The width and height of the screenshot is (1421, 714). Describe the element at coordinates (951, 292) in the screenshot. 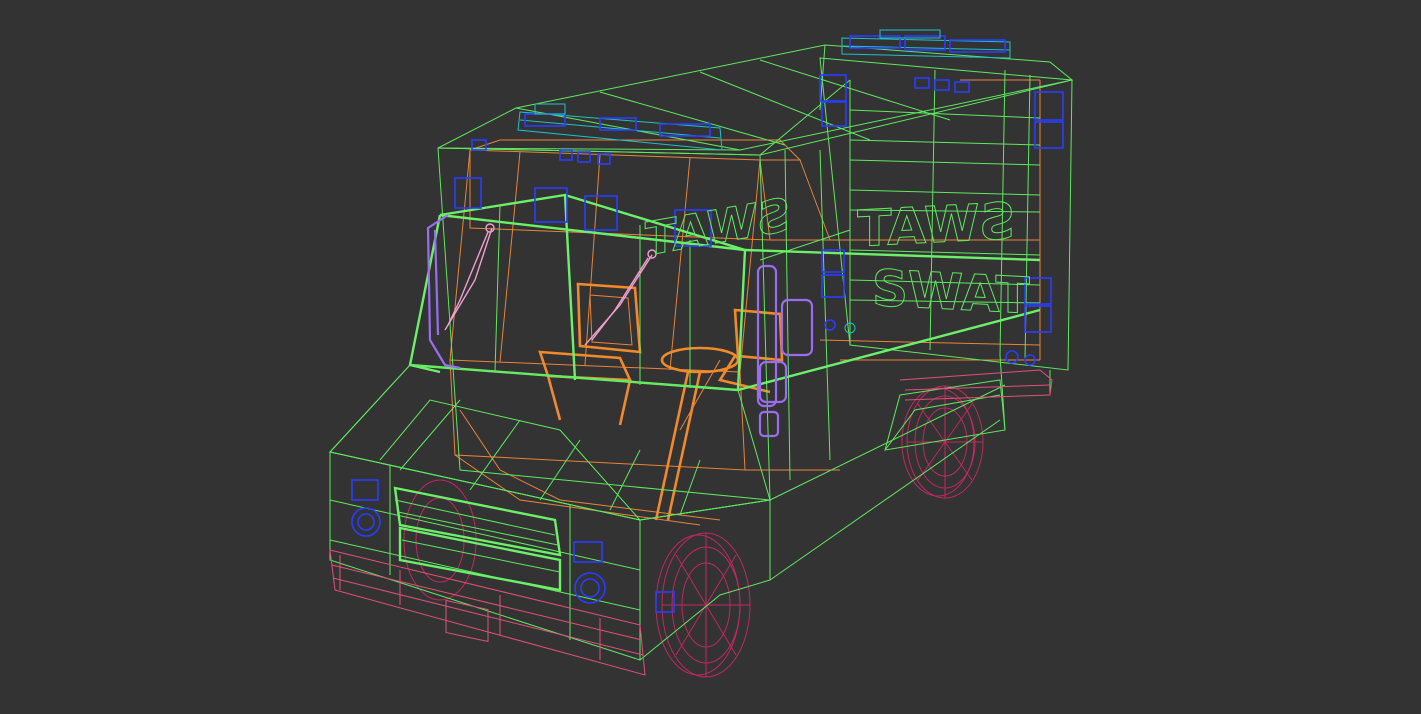

I see `swat-text-side-2: SWAT` at that location.